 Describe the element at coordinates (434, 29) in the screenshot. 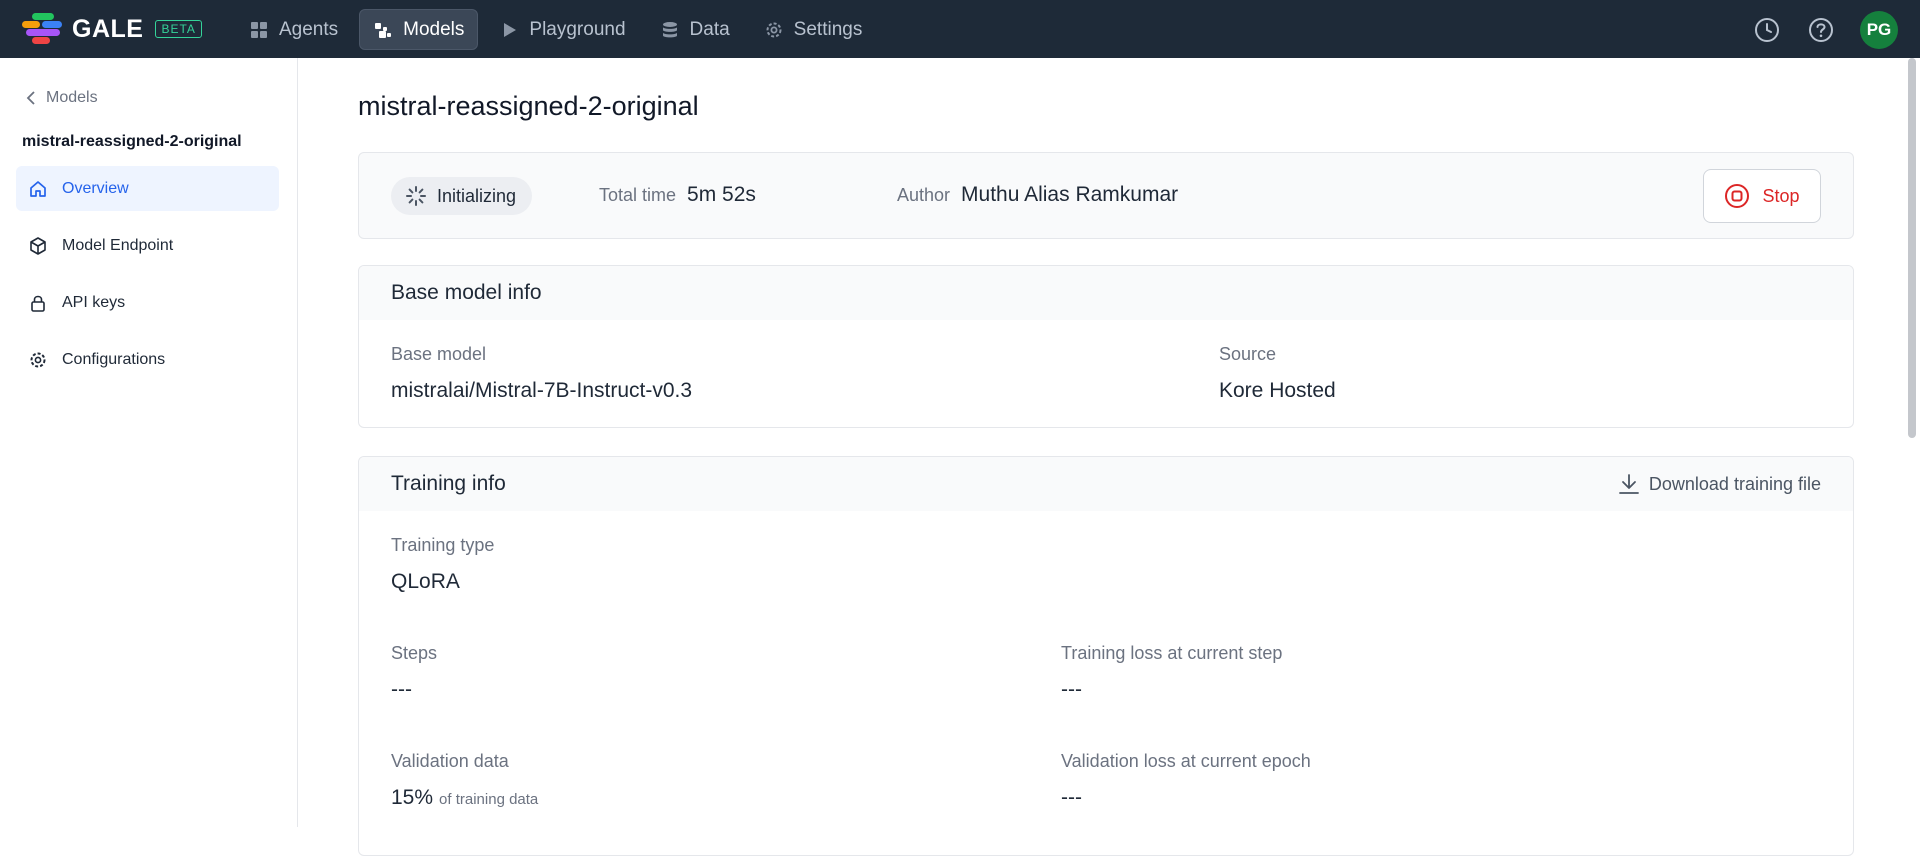

I see `nav-models-label: Models` at that location.